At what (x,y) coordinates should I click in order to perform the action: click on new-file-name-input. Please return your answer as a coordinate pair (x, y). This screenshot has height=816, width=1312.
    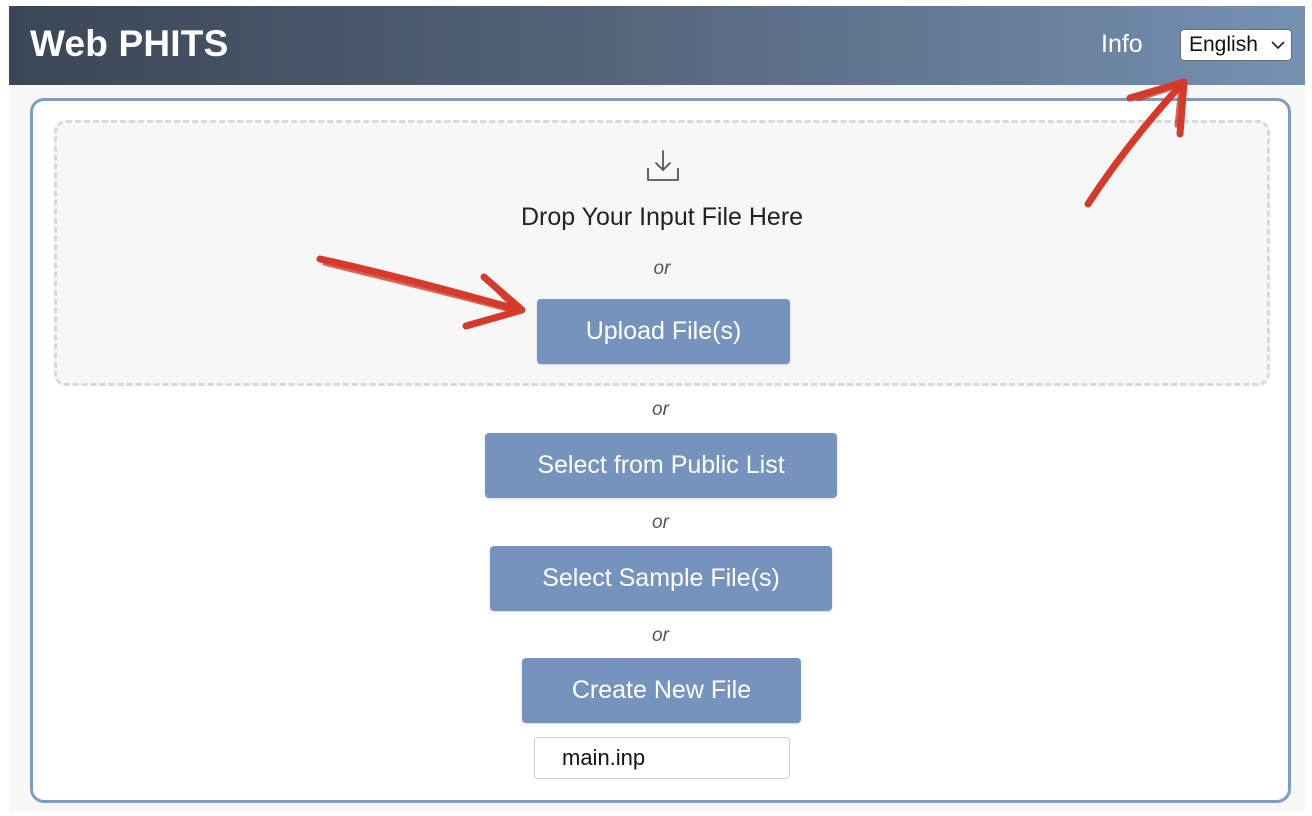
    Looking at the image, I should click on (662, 758).